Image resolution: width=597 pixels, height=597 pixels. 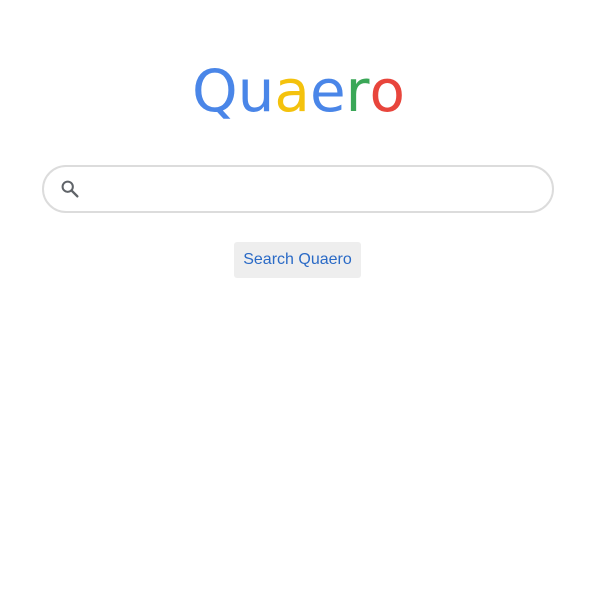 What do you see at coordinates (315, 189) in the screenshot?
I see `search-input` at bounding box center [315, 189].